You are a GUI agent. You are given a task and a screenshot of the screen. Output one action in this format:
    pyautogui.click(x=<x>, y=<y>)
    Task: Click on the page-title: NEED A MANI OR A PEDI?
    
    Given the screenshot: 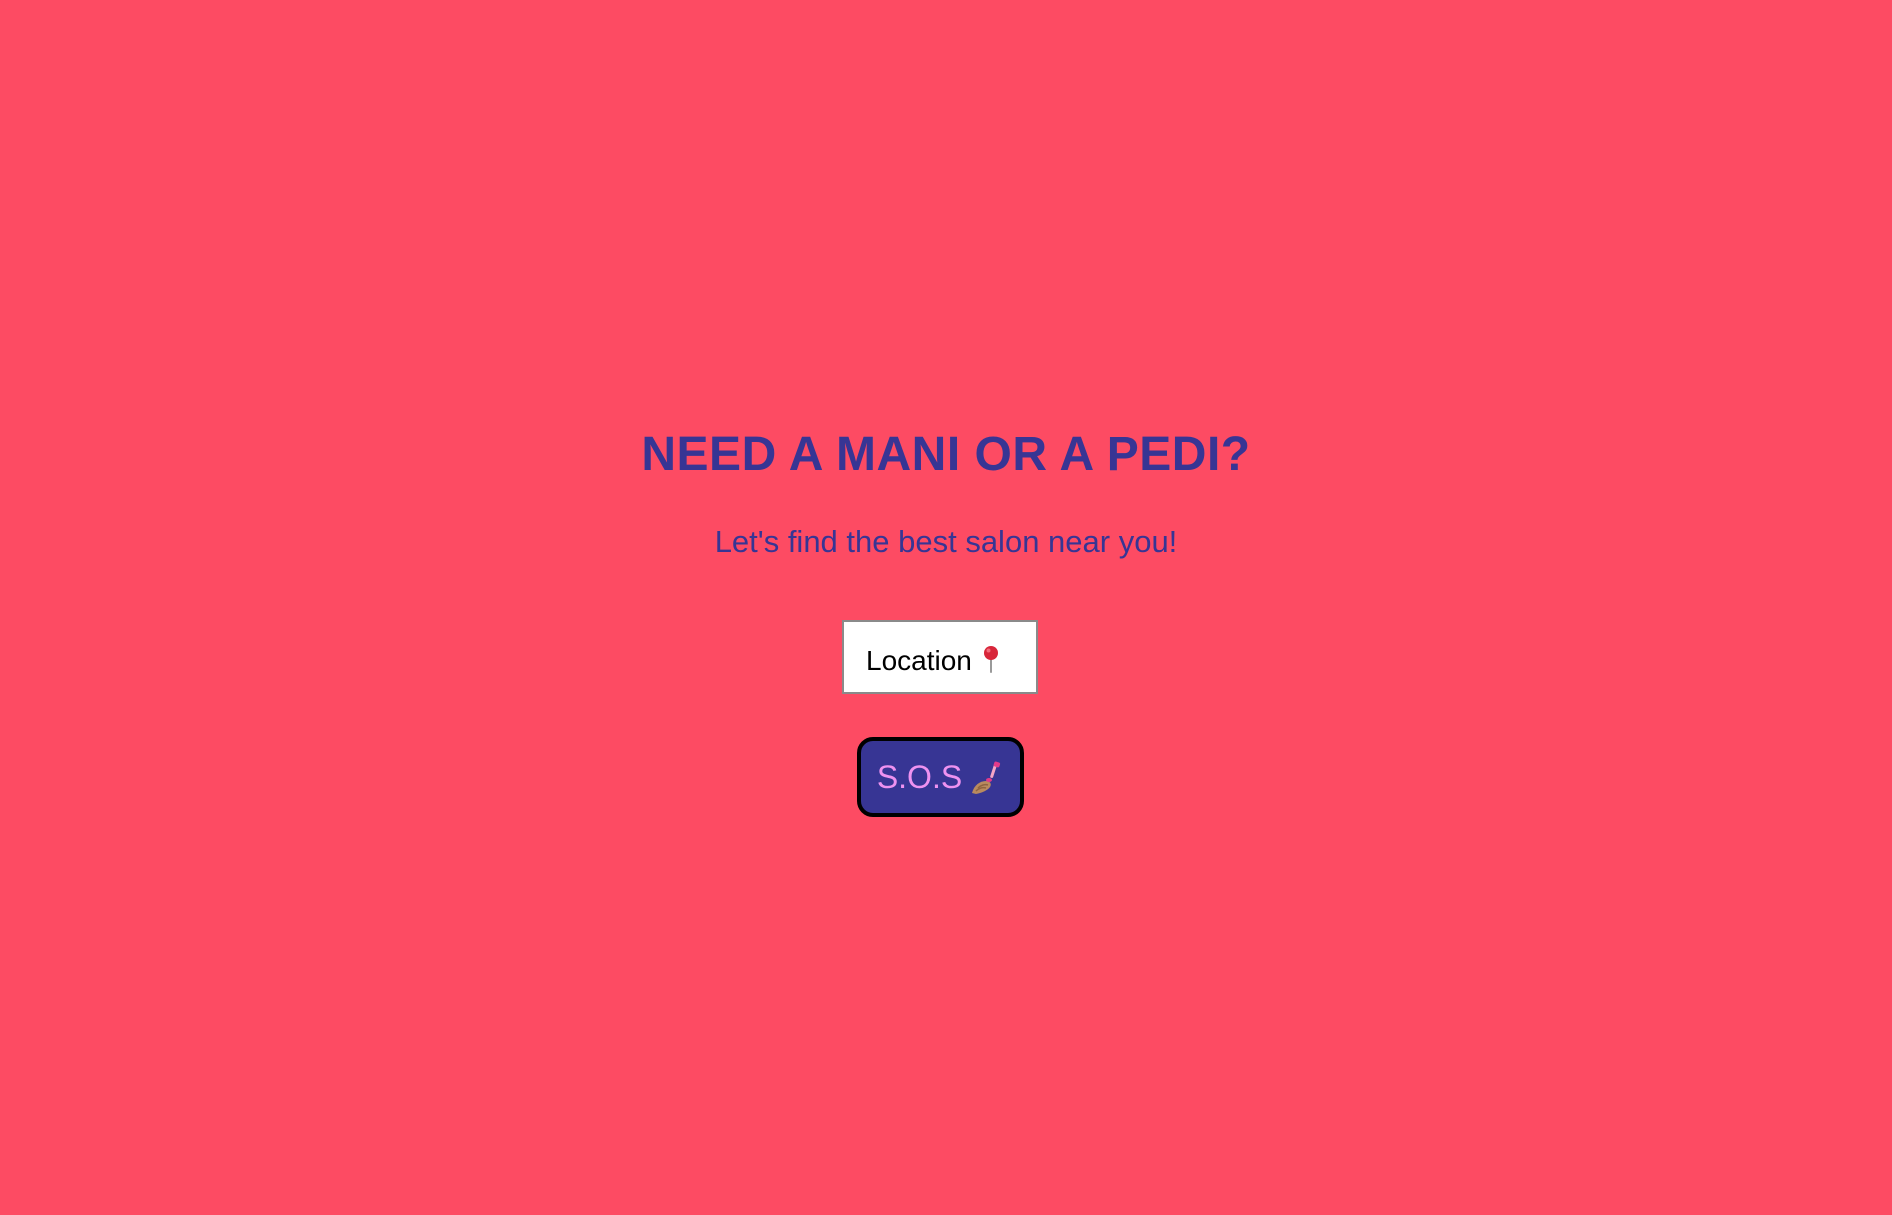 What is the action you would take?
    pyautogui.click(x=946, y=454)
    